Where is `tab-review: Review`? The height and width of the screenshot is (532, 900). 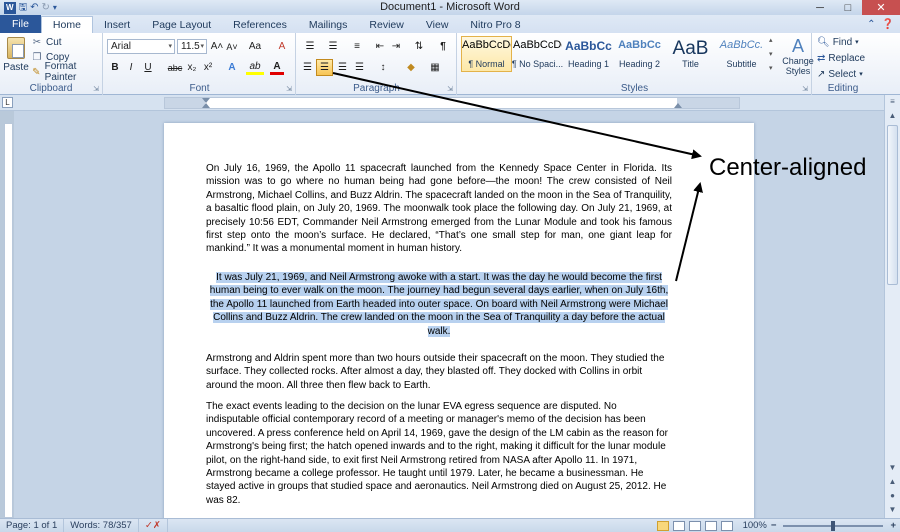 tab-review: Review is located at coordinates (386, 24).